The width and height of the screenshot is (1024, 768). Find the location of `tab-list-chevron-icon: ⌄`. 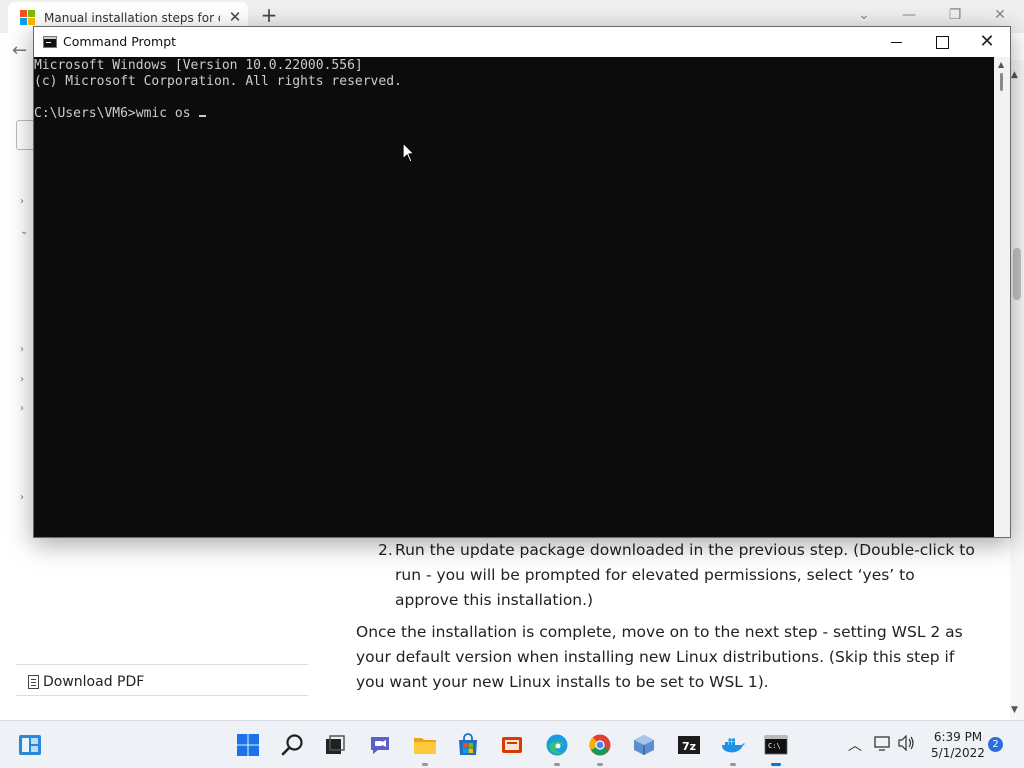

tab-list-chevron-icon: ⌄ is located at coordinates (864, 15).